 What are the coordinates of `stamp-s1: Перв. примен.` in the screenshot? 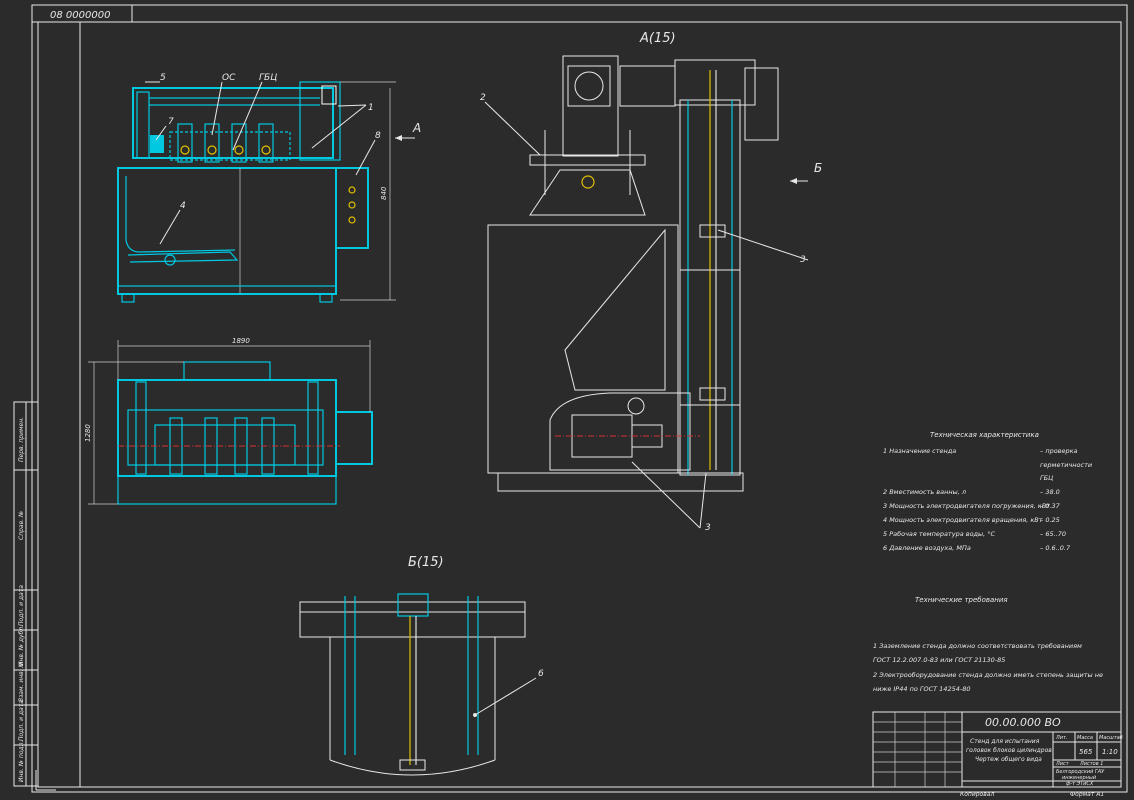 It's located at (21, 439).